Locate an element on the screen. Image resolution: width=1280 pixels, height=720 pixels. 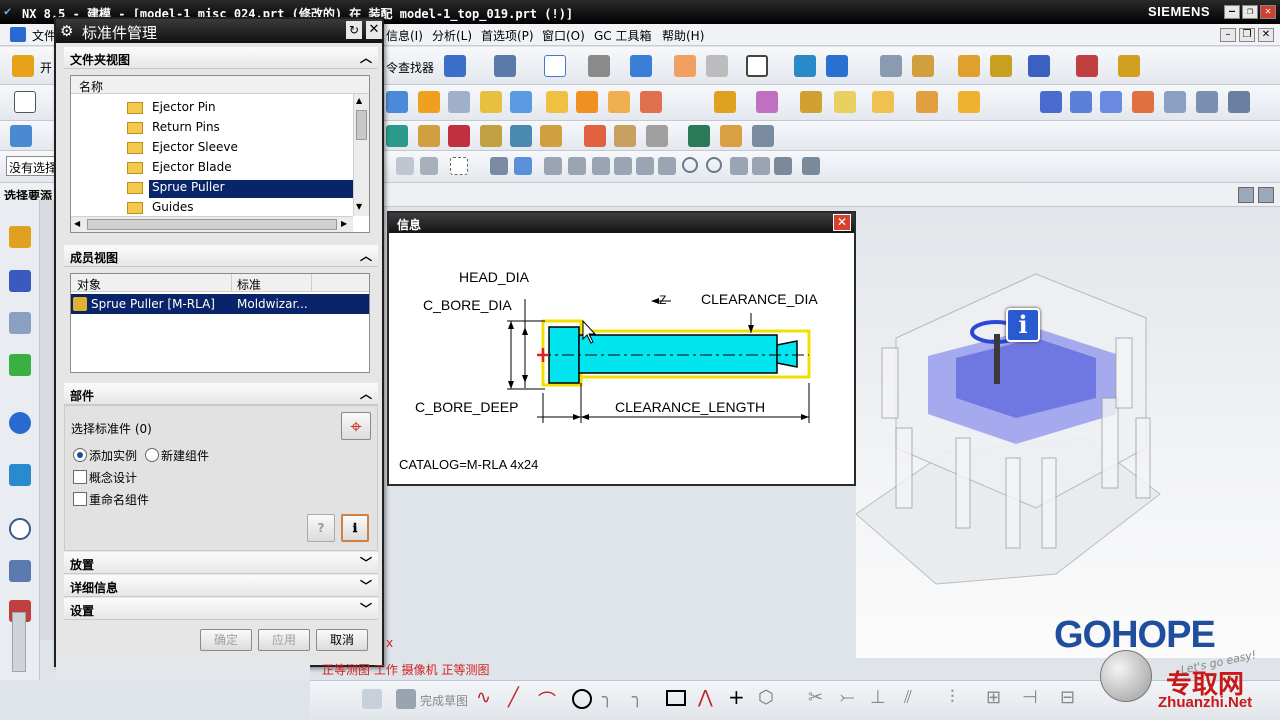
surface-5-icon is located at coordinates (1175, 102).